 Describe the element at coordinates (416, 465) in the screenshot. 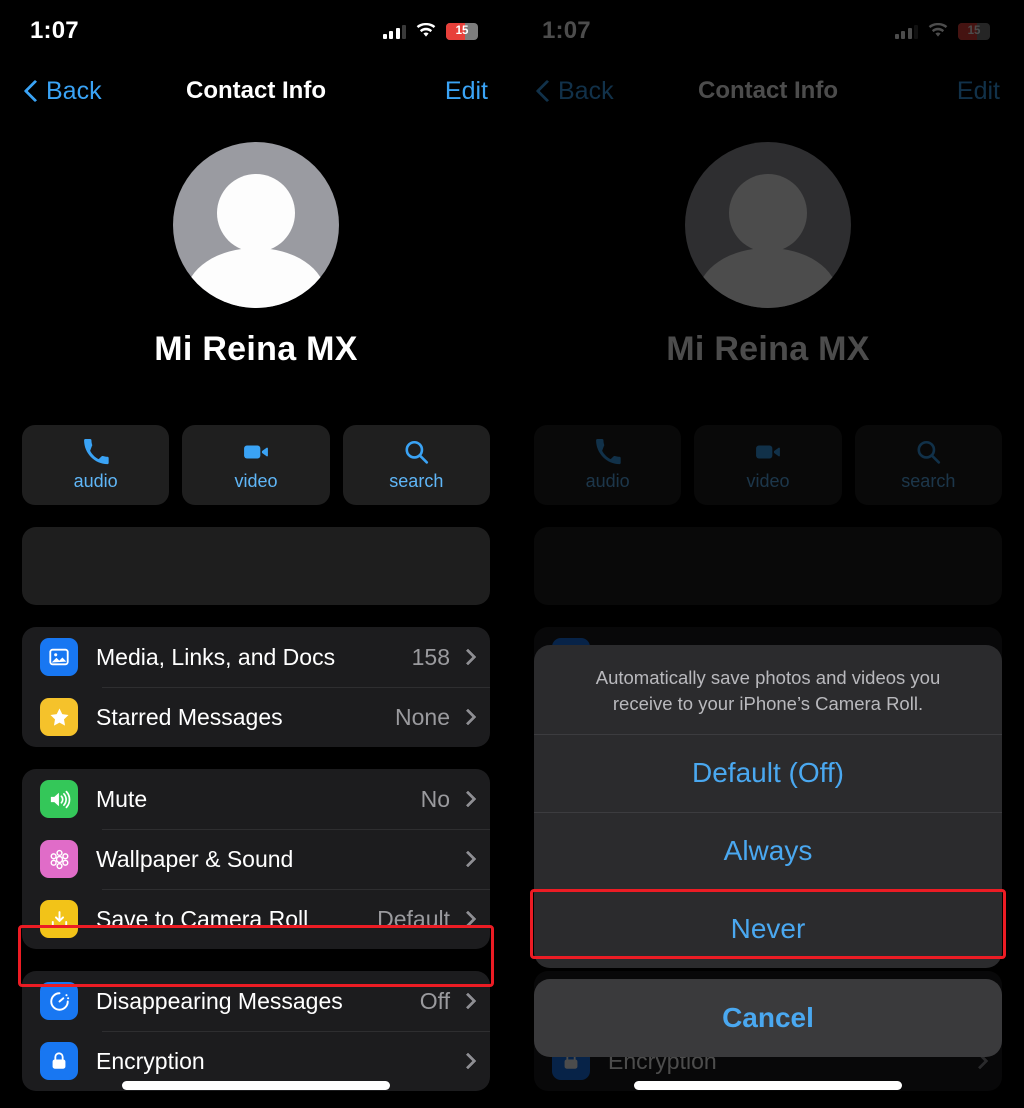

I see `search-button: search` at that location.